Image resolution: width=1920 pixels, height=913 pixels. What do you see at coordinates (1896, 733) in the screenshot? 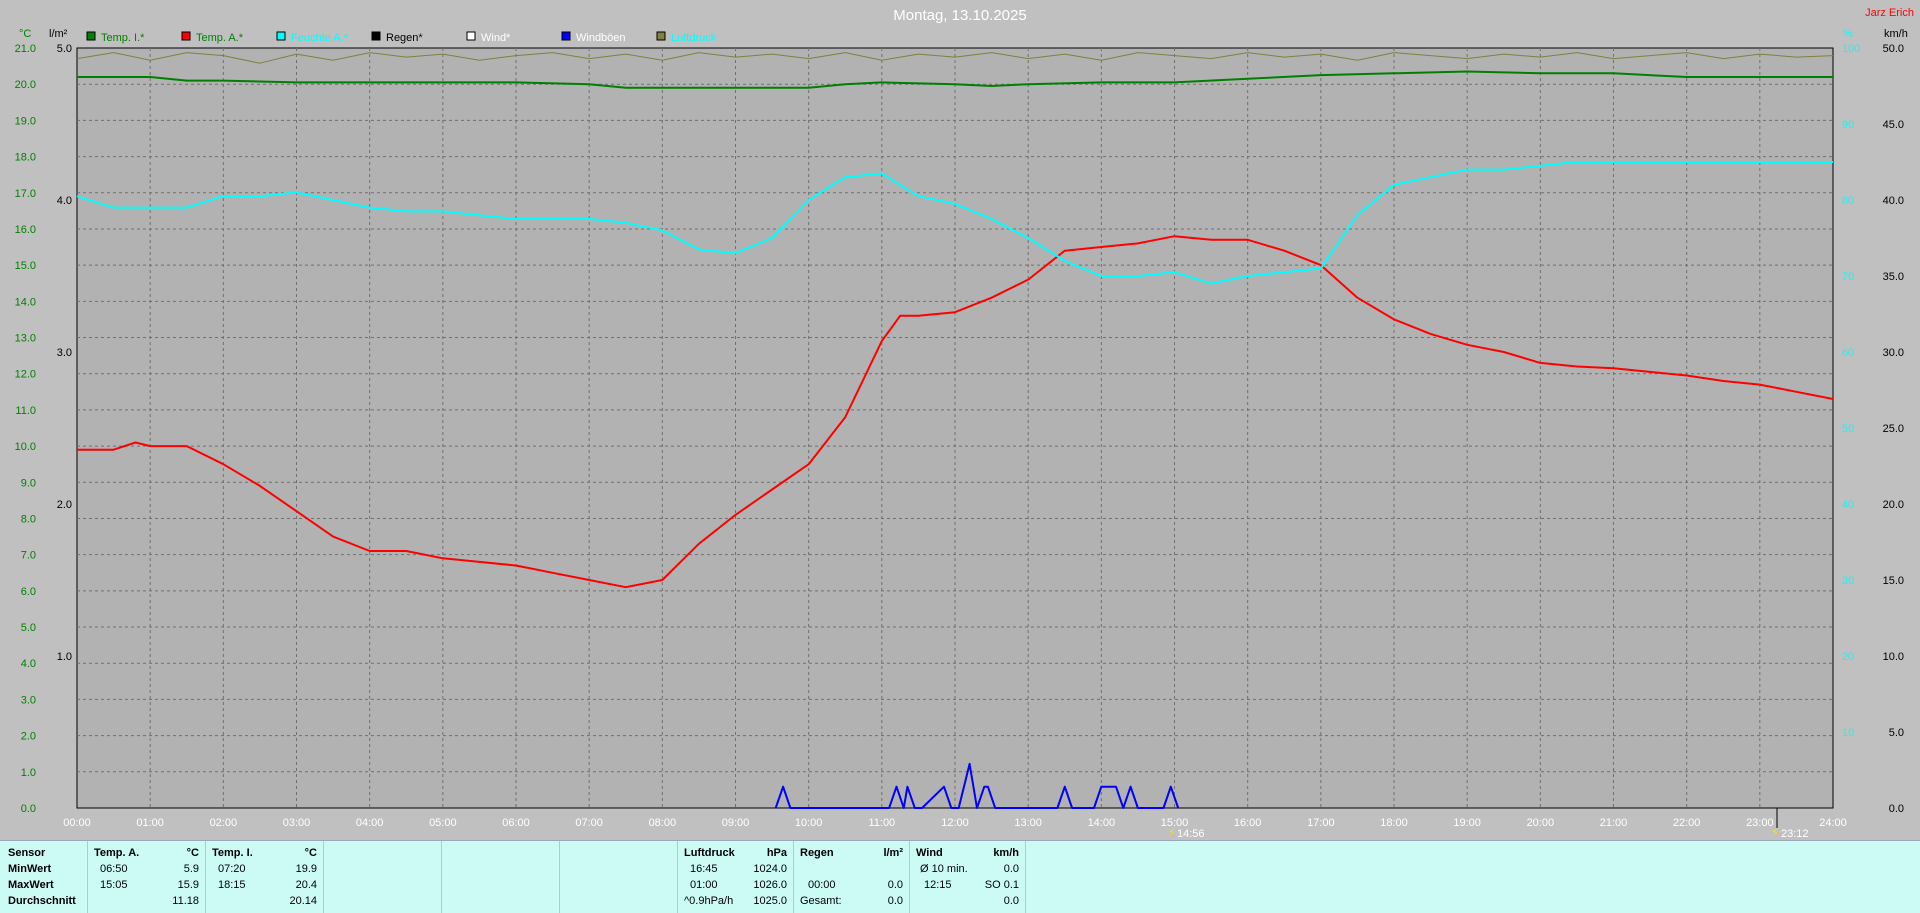
I see `wind-tick-label: 5.0` at bounding box center [1896, 733].